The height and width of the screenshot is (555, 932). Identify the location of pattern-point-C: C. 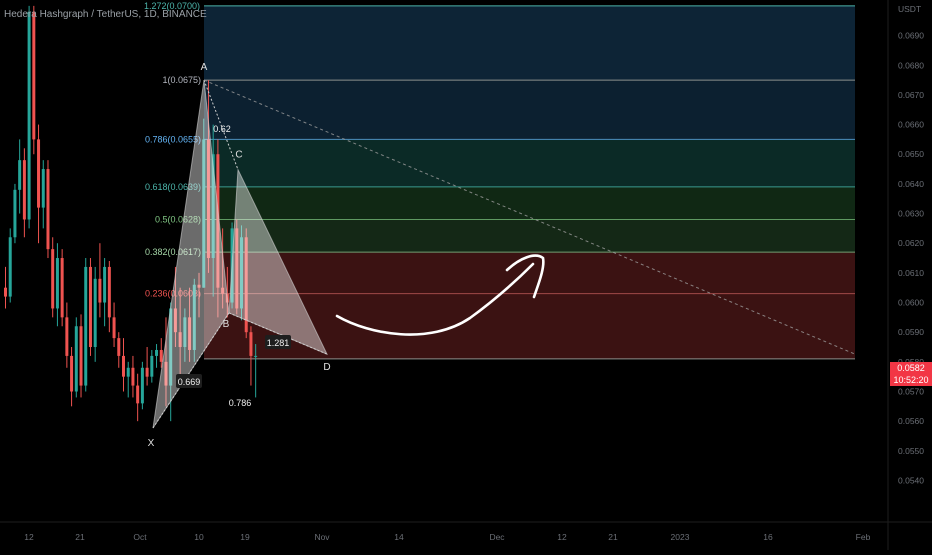
(238, 155).